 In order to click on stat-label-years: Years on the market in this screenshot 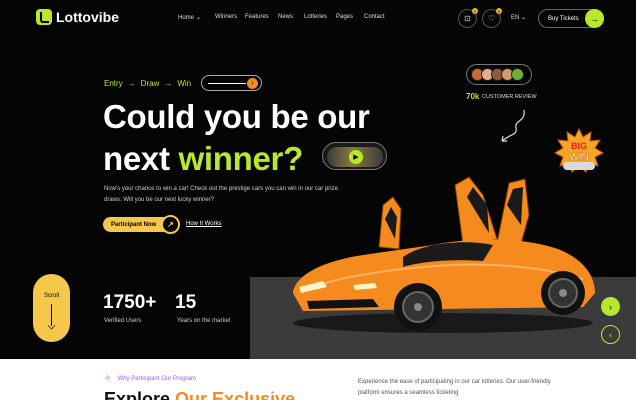, I will do `click(204, 321)`.